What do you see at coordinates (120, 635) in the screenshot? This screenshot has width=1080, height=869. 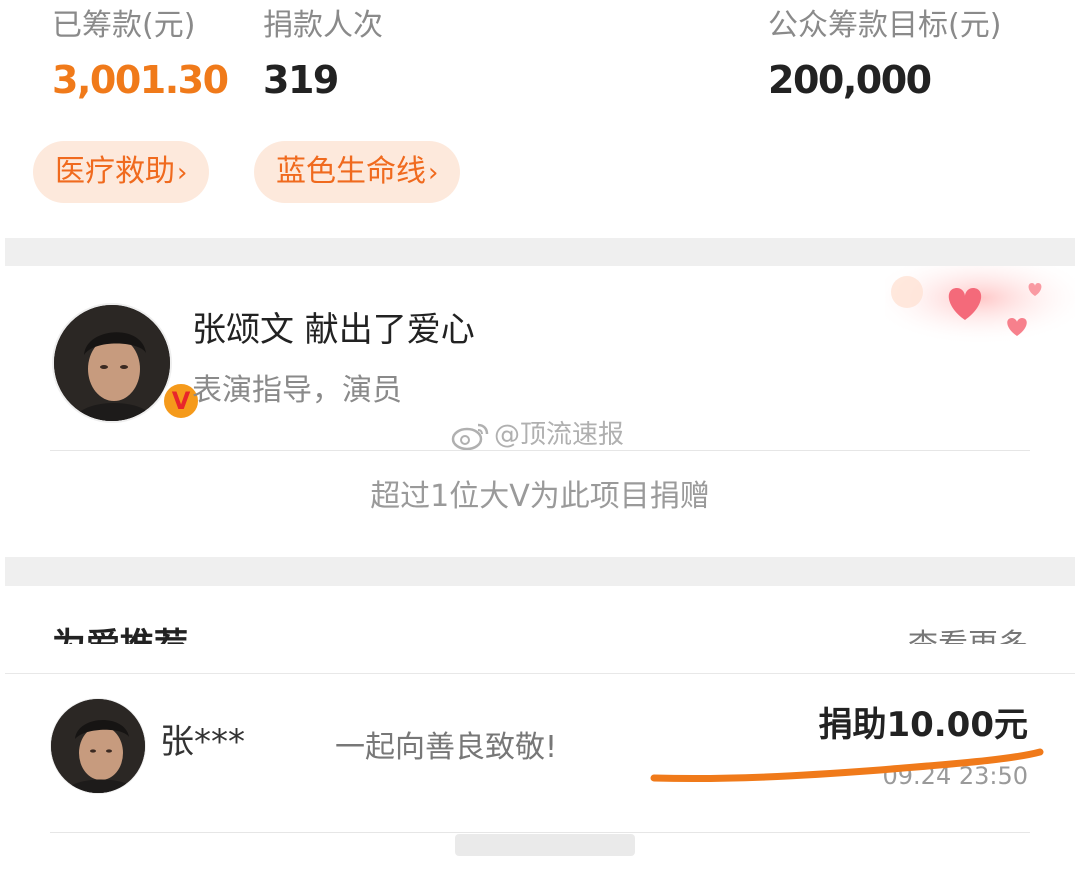 I see `recommend-title: 为爱推荐` at bounding box center [120, 635].